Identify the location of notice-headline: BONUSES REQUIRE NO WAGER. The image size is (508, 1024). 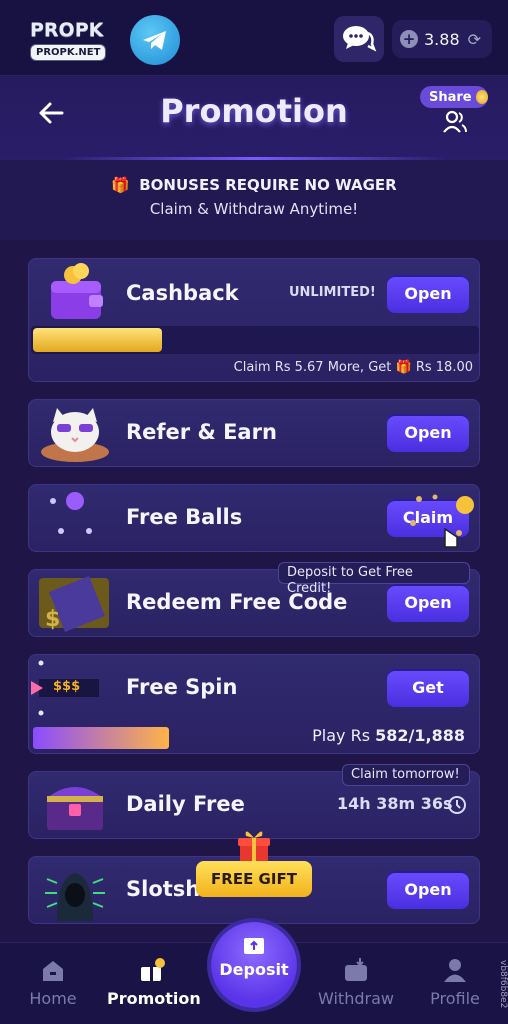
(268, 185).